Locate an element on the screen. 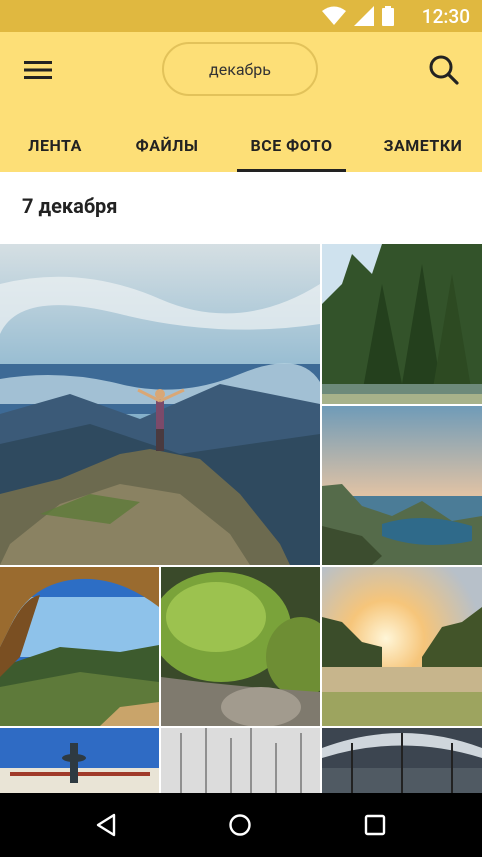  tab-label: ЗАМЕТКИ is located at coordinates (423, 145).